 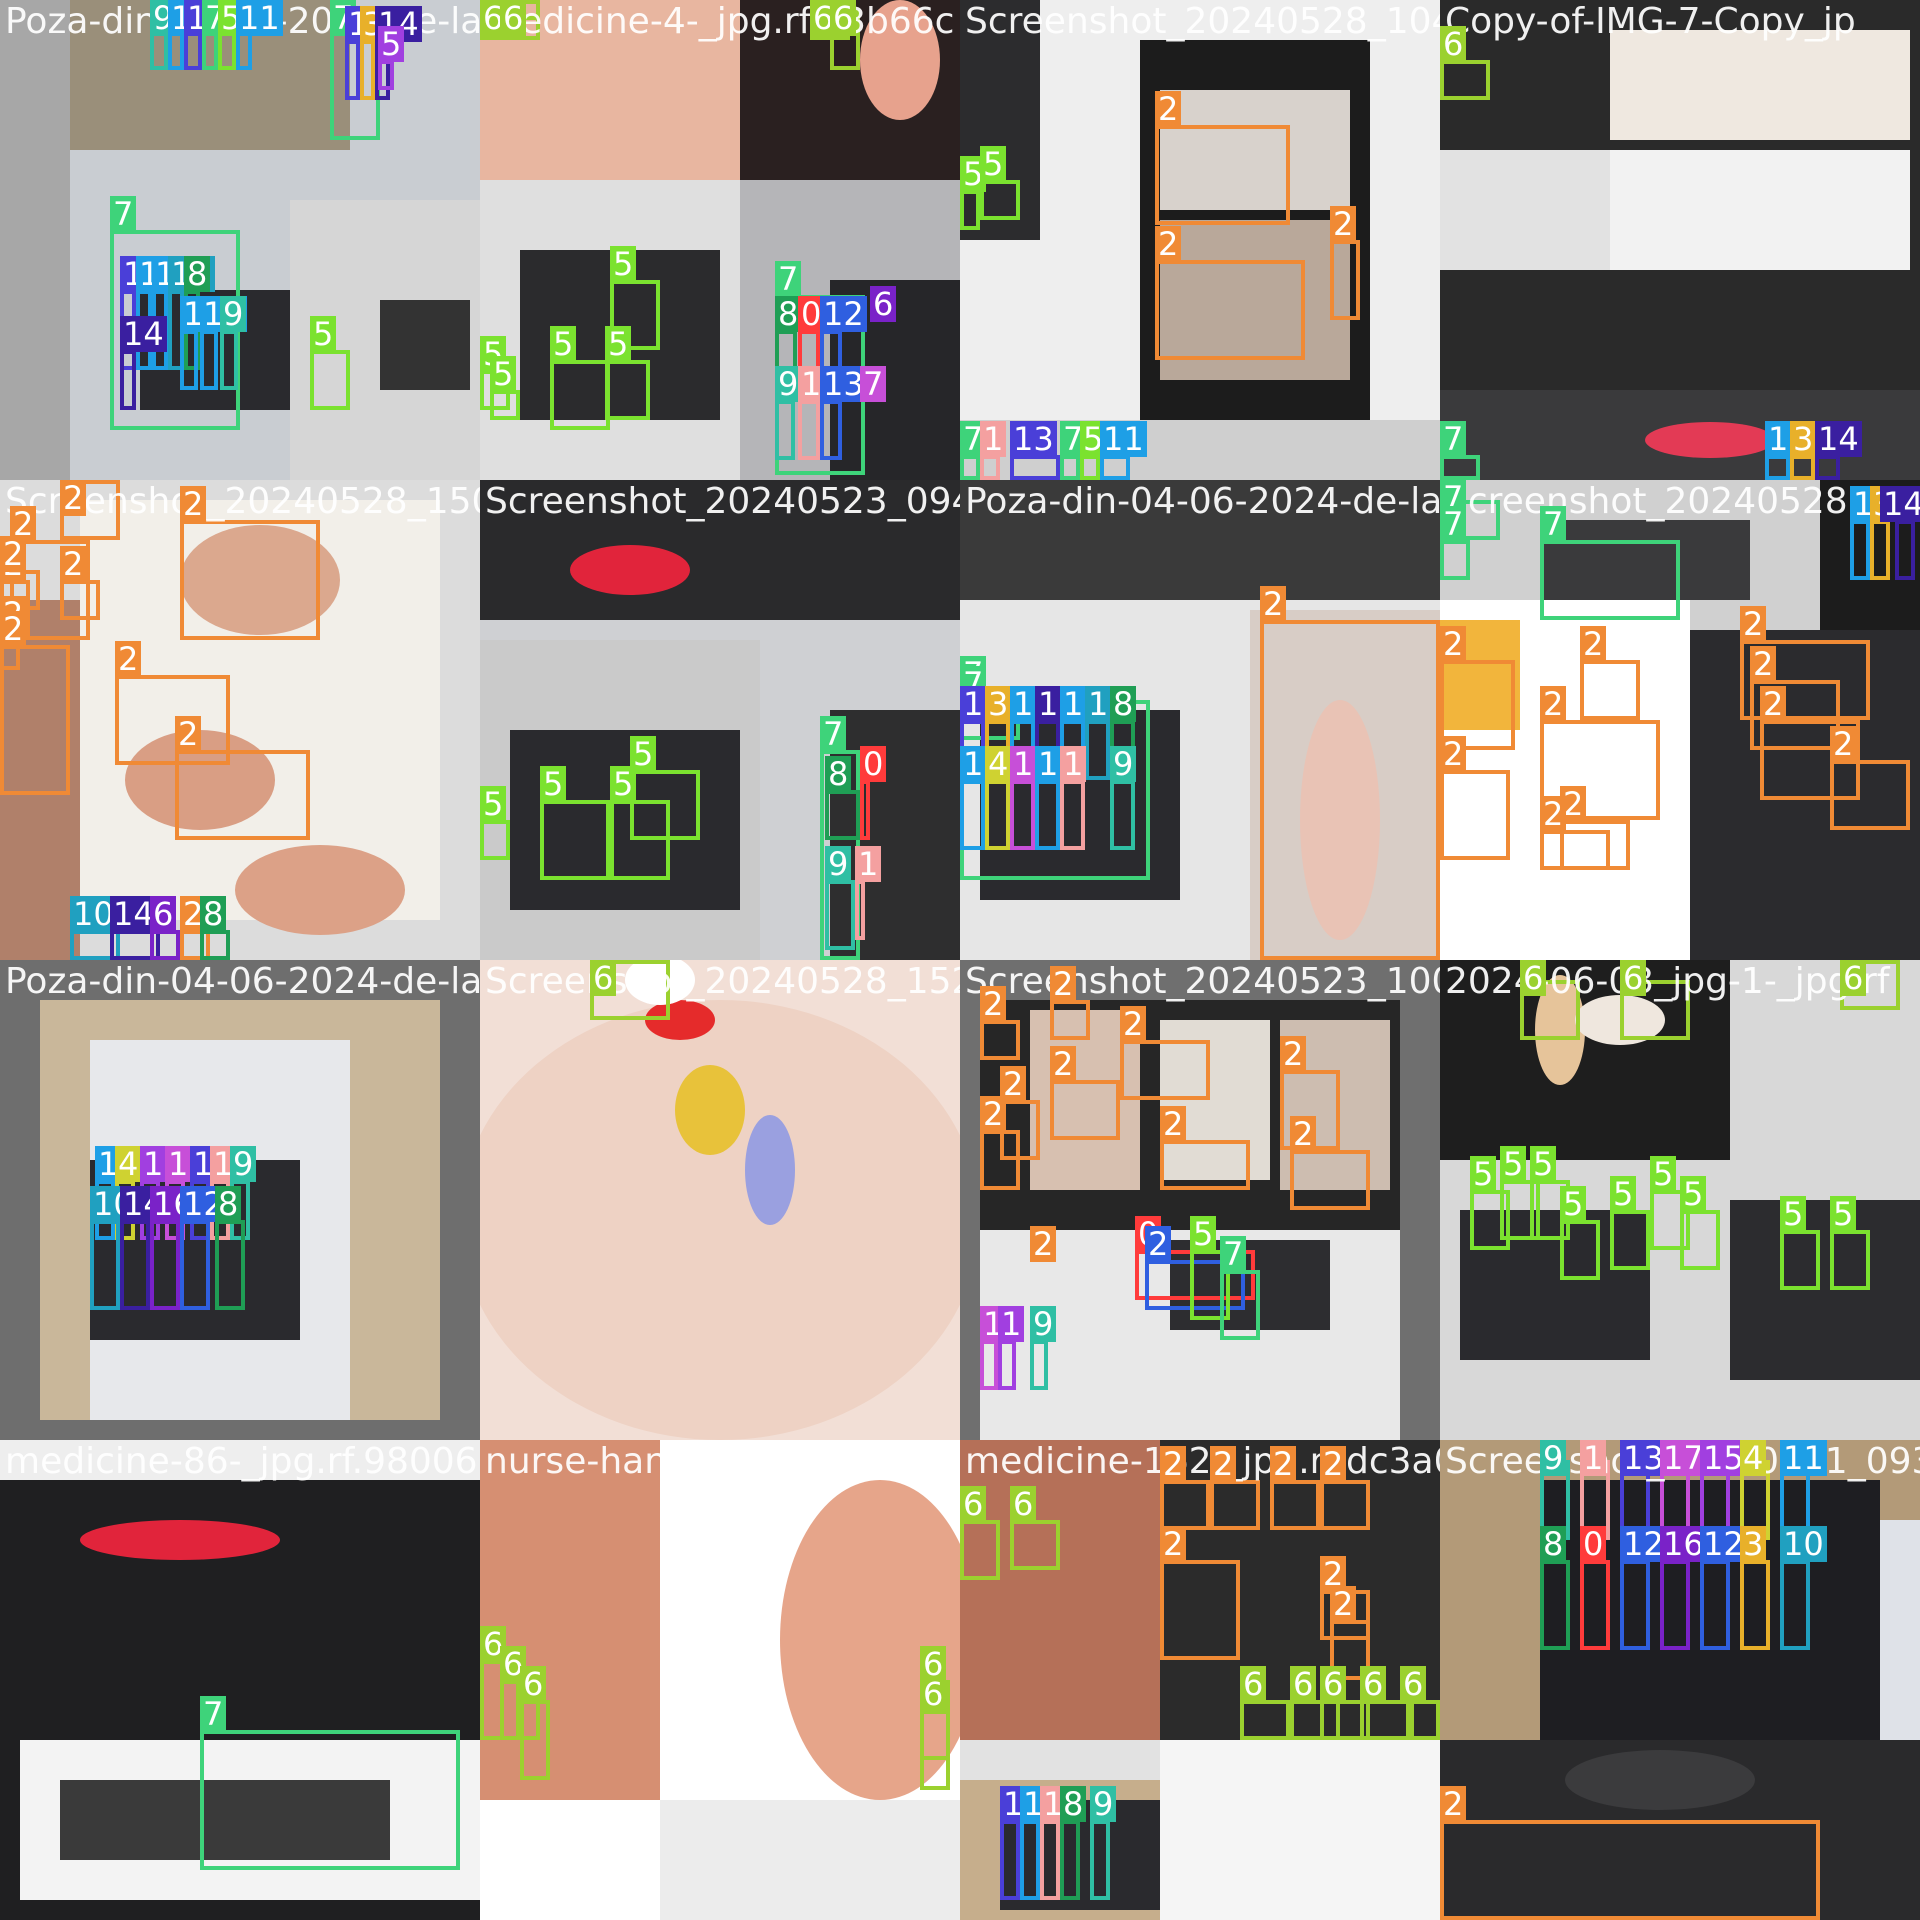 What do you see at coordinates (843, 314) in the screenshot?
I see `detection-class-label: 12` at bounding box center [843, 314].